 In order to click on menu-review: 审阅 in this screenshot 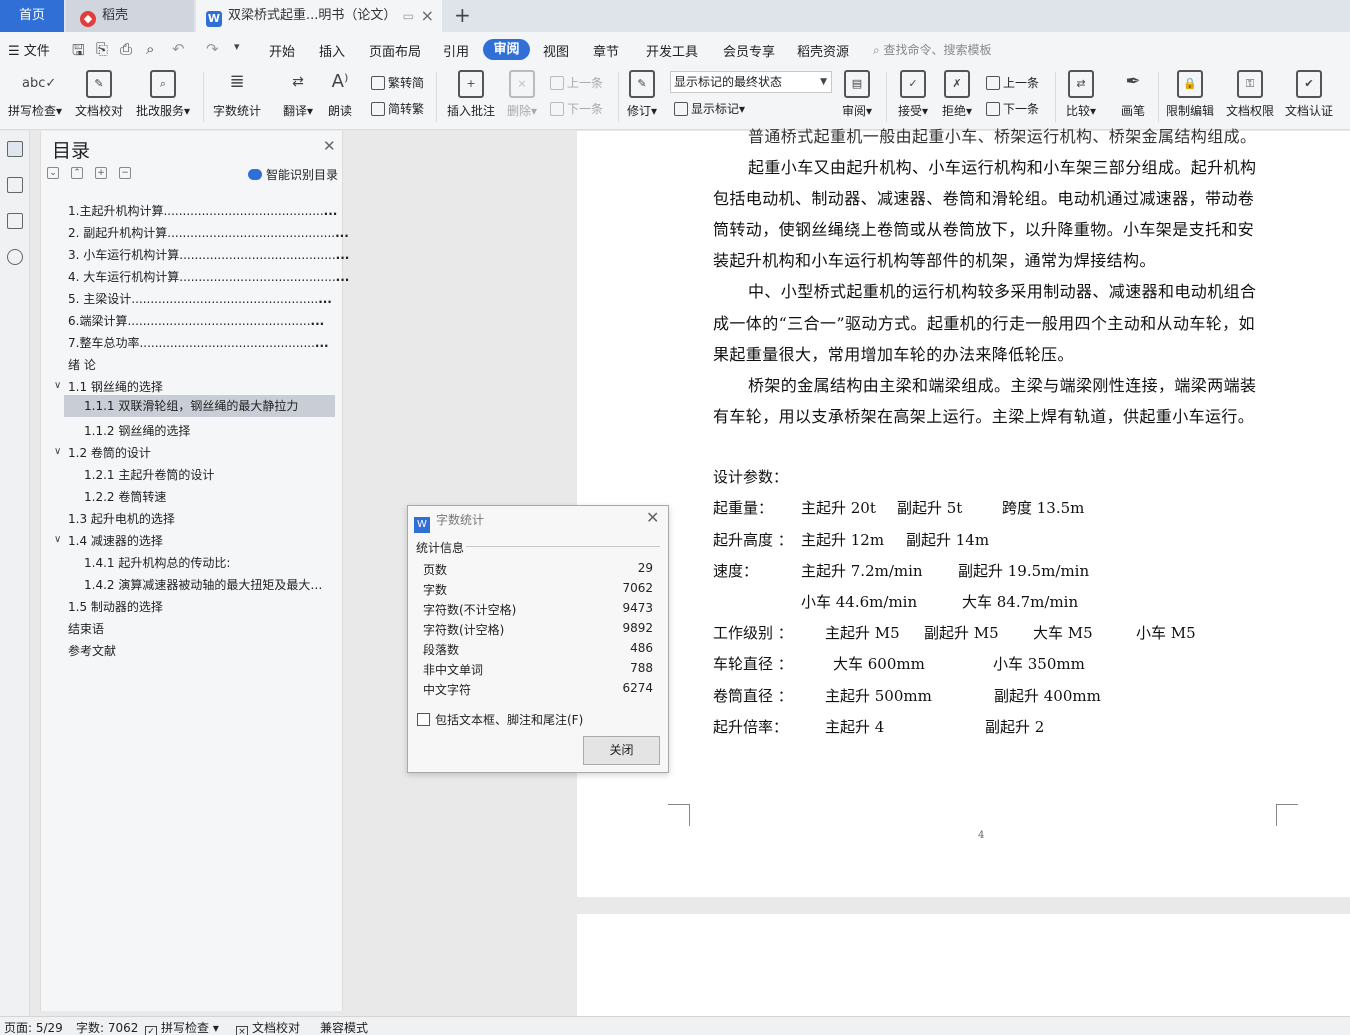, I will do `click(506, 49)`.